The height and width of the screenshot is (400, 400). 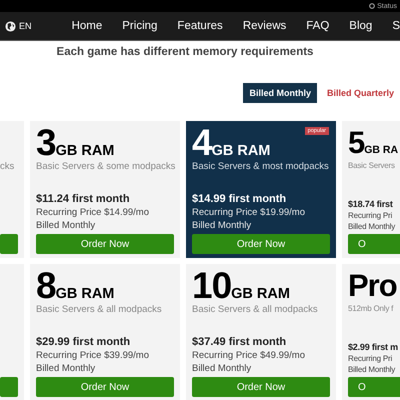 What do you see at coordinates (18, 26) in the screenshot?
I see `language-selector: EN` at bounding box center [18, 26].